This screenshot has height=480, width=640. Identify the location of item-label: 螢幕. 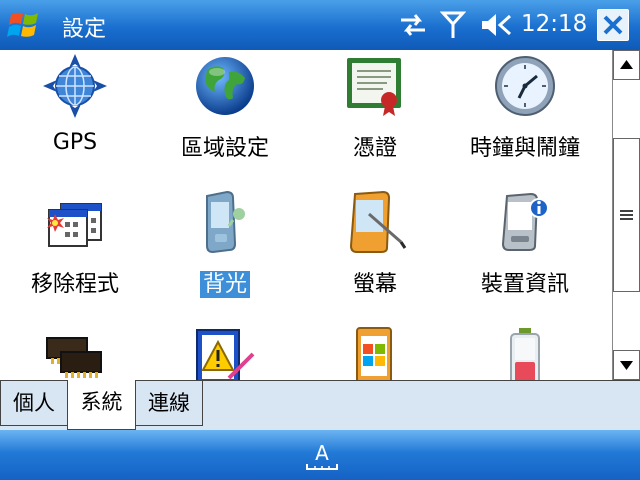
(374, 284).